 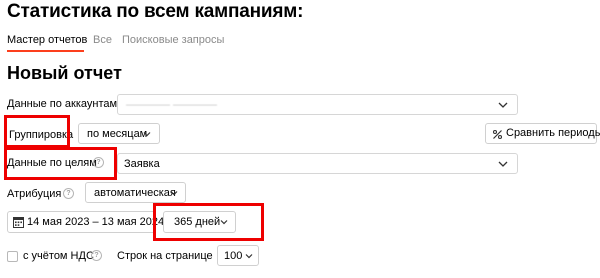 I want to click on date-range-button: 14 мая 2023 – 13 мая 2024, so click(x=85, y=222).